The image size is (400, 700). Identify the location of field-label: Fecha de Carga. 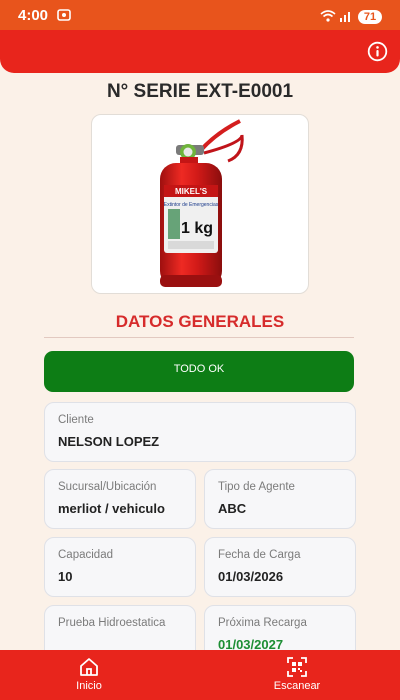
(259, 555).